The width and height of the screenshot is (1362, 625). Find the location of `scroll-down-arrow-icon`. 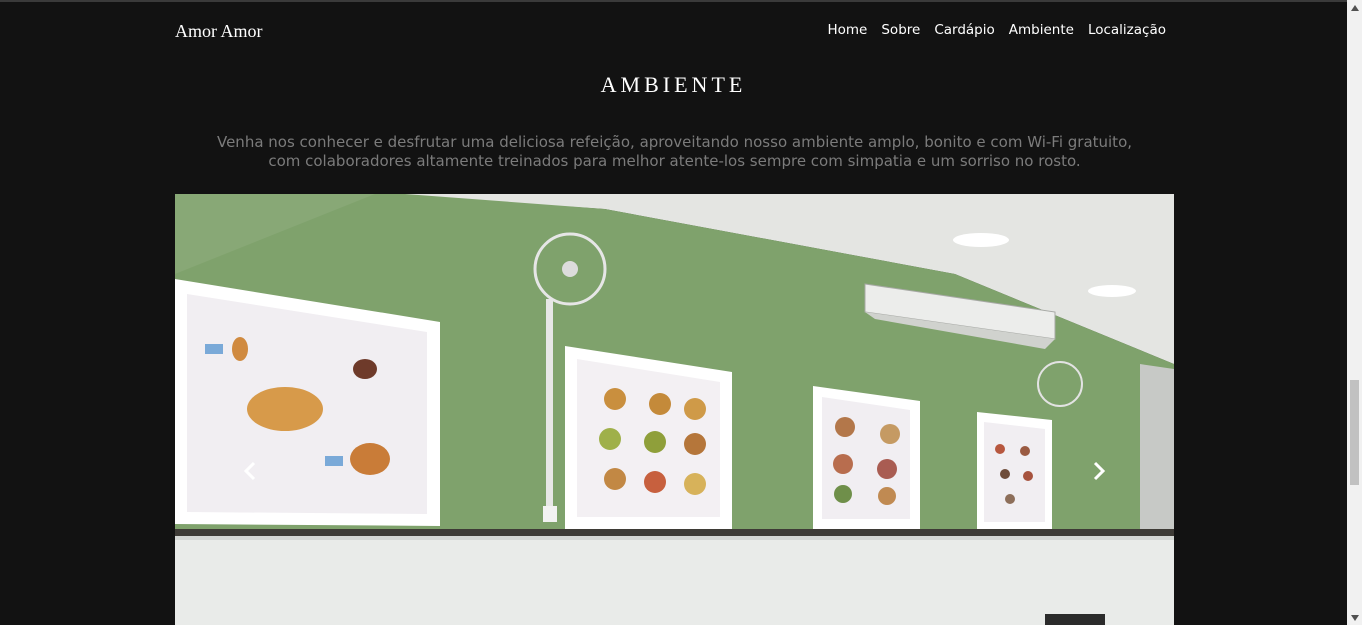

scroll-down-arrow-icon is located at coordinates (1354, 617).